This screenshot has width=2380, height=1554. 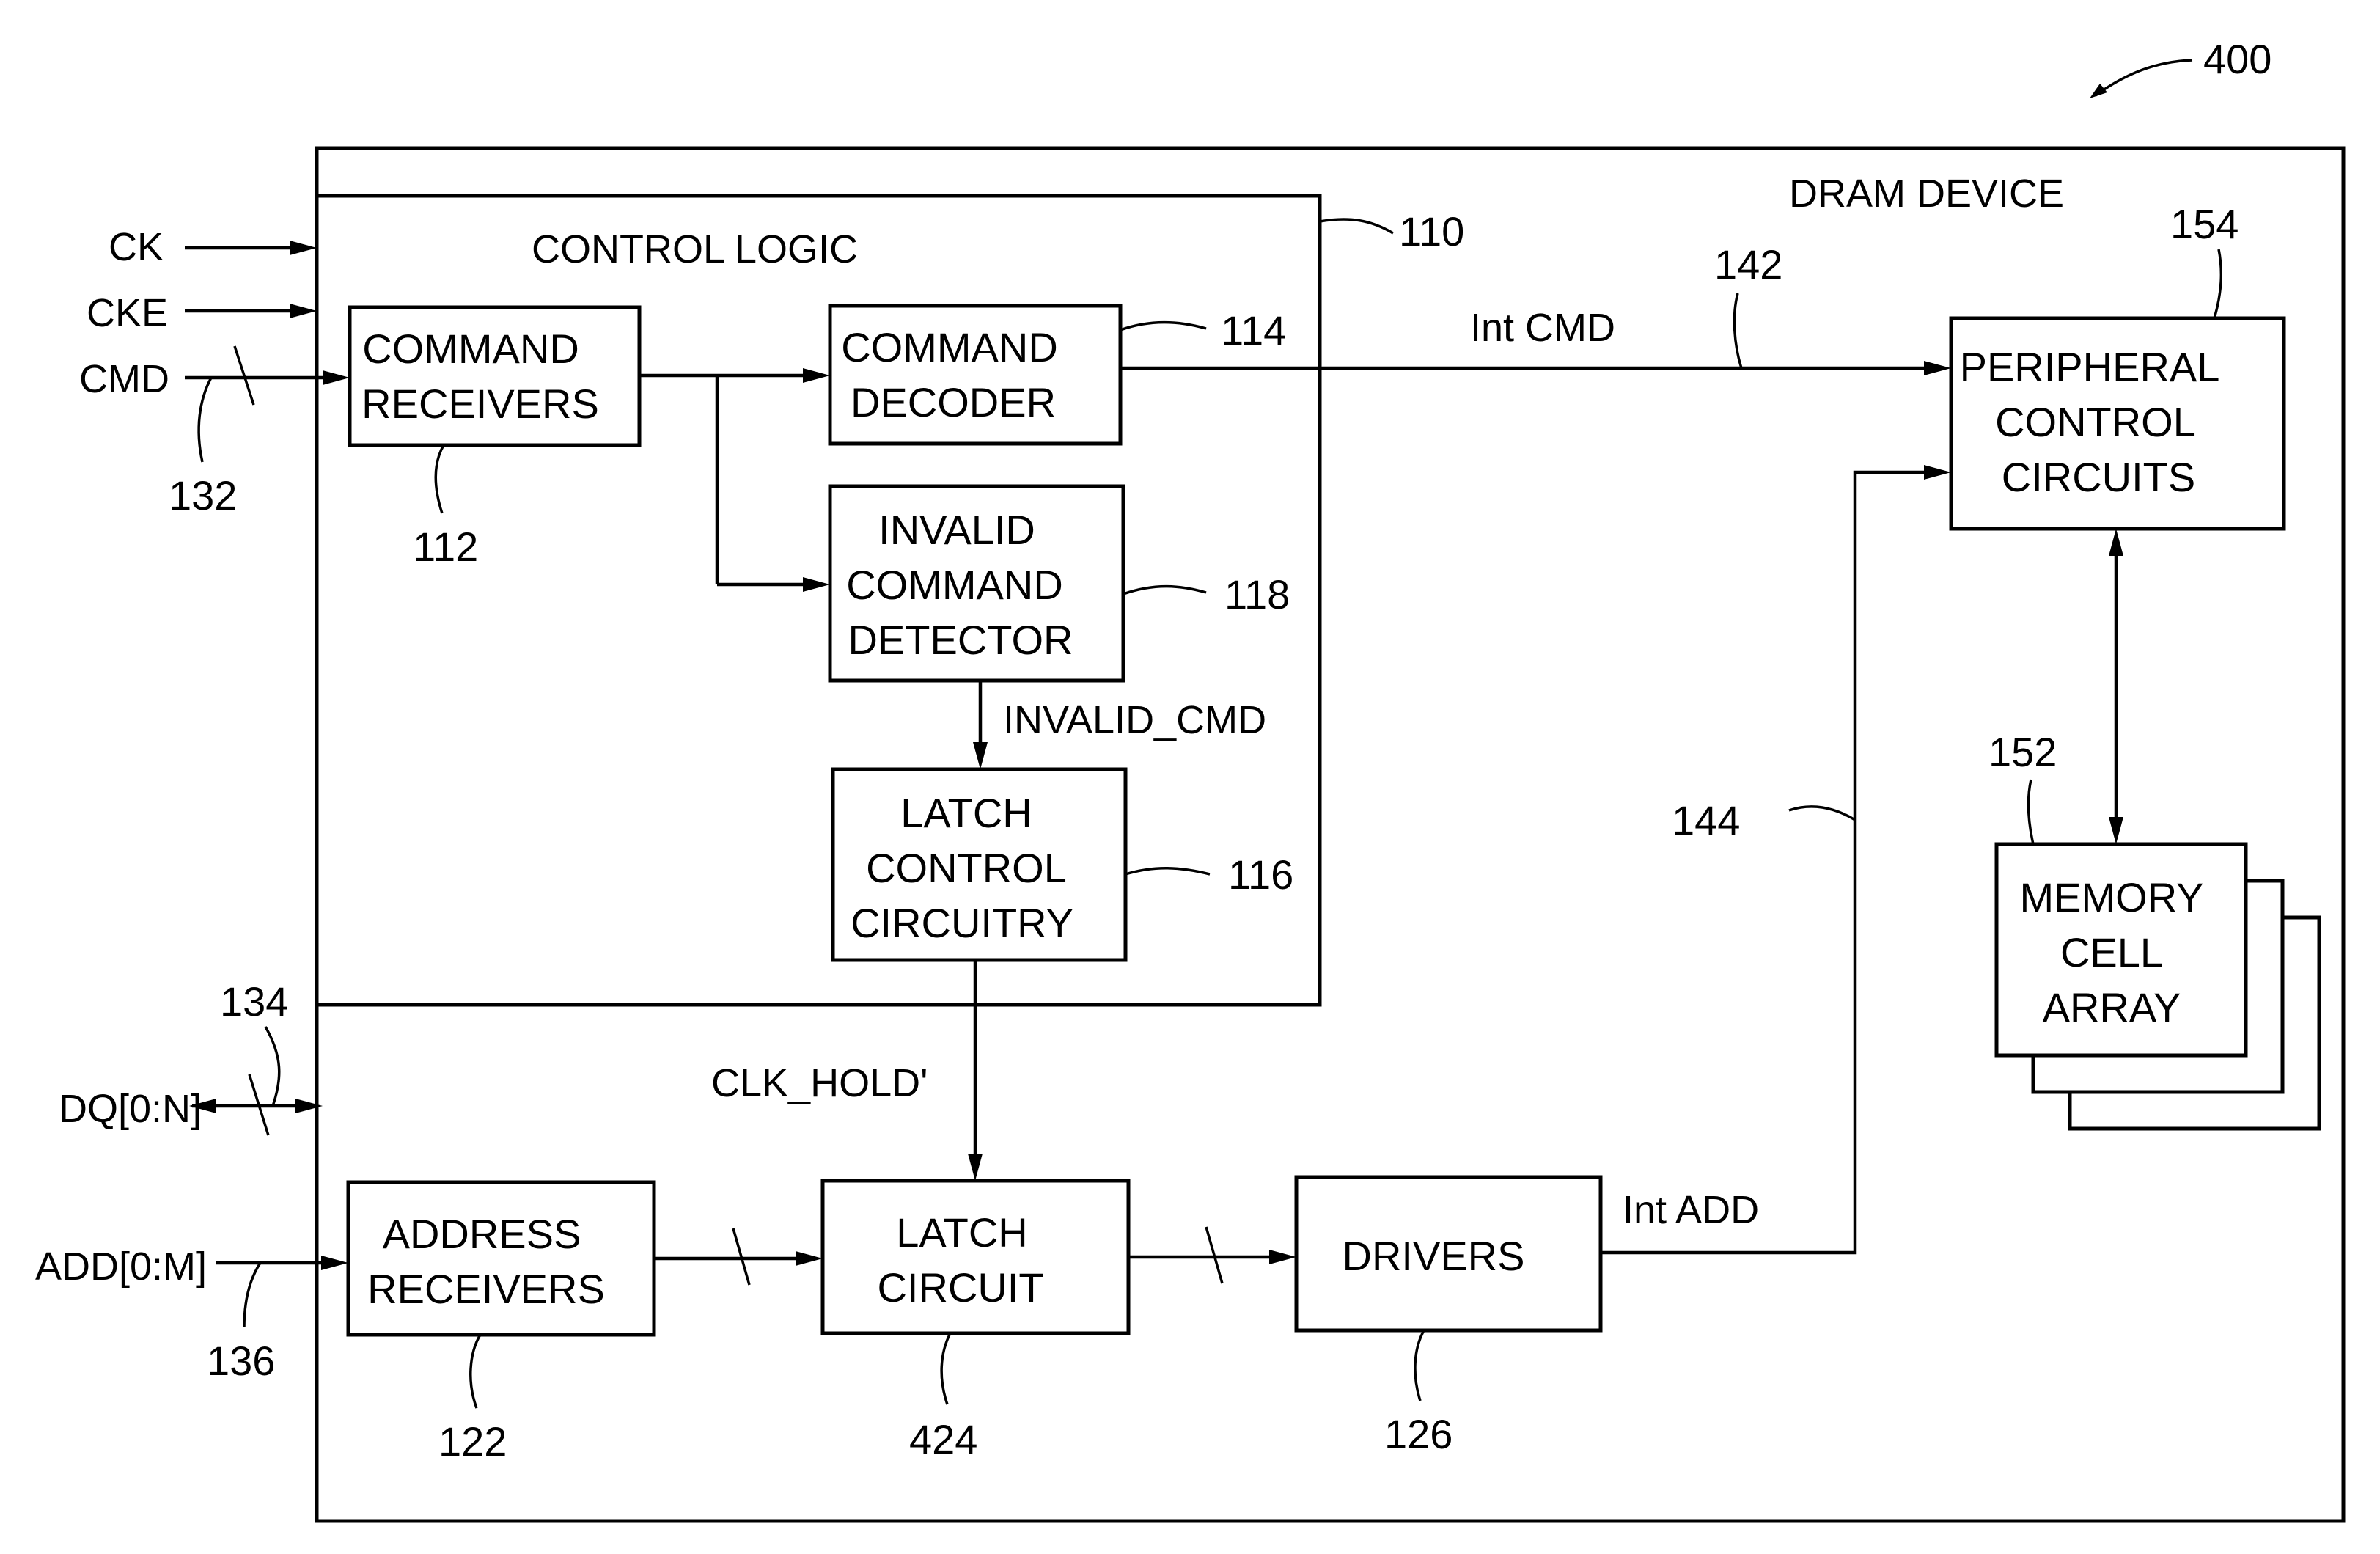 I want to click on ck-arrowhead, so click(x=303, y=248).